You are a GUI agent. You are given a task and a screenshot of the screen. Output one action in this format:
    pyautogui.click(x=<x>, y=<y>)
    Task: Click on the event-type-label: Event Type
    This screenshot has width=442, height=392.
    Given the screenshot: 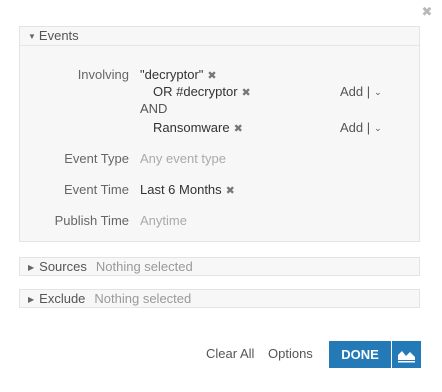 What is the action you would take?
    pyautogui.click(x=96, y=158)
    